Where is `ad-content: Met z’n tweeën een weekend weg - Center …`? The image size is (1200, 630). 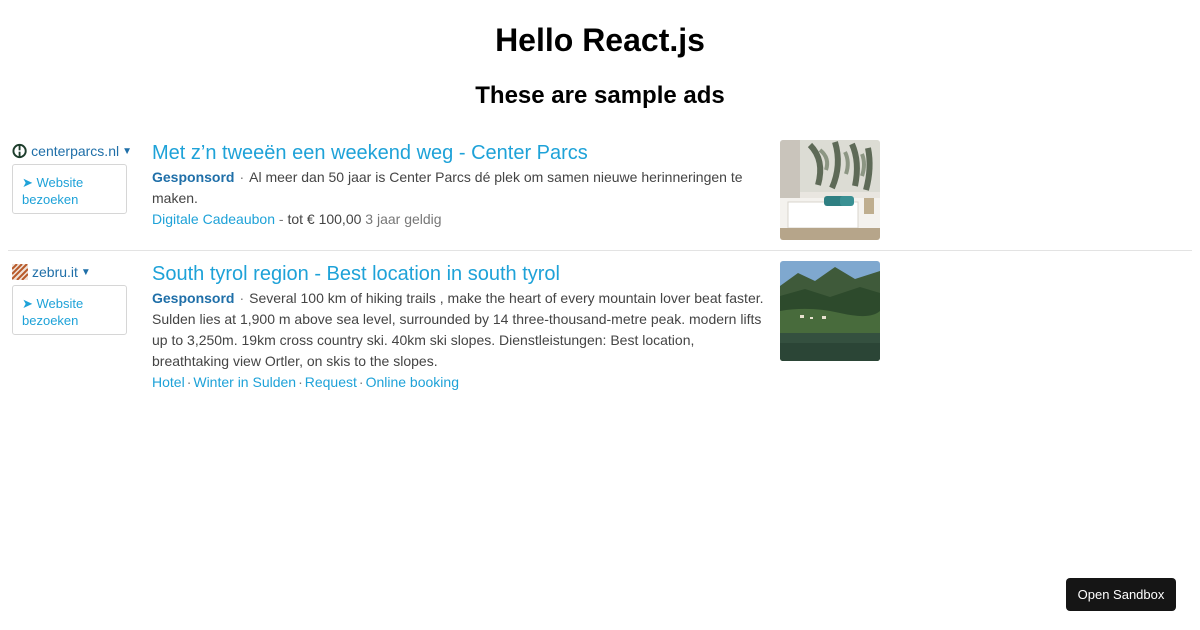
ad-content: Met z’n tweeën een weekend weg - Center … is located at coordinates (459, 184).